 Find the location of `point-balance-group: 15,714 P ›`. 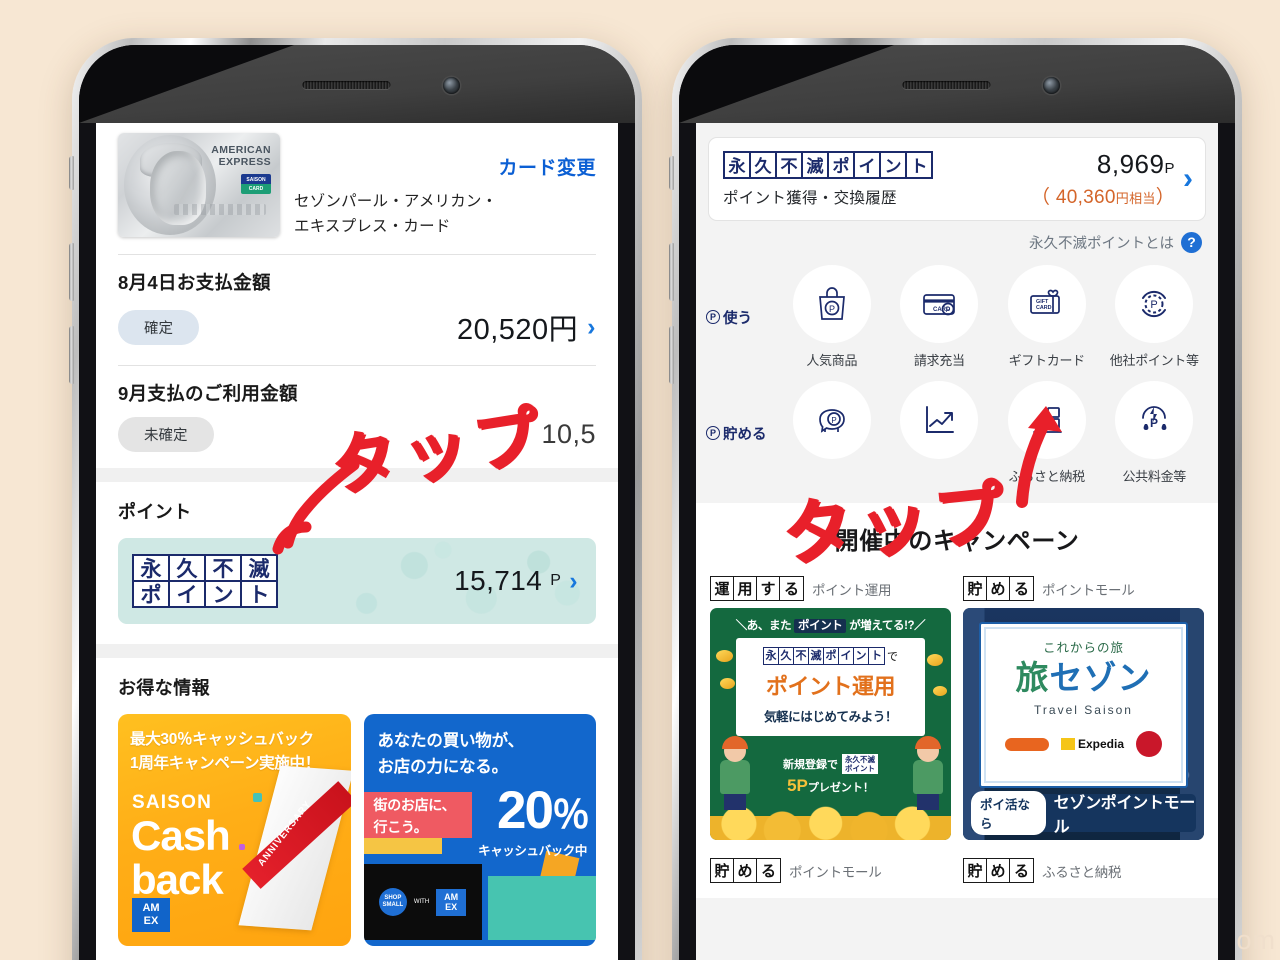

point-balance-group: 15,714 P › is located at coordinates (516, 581).